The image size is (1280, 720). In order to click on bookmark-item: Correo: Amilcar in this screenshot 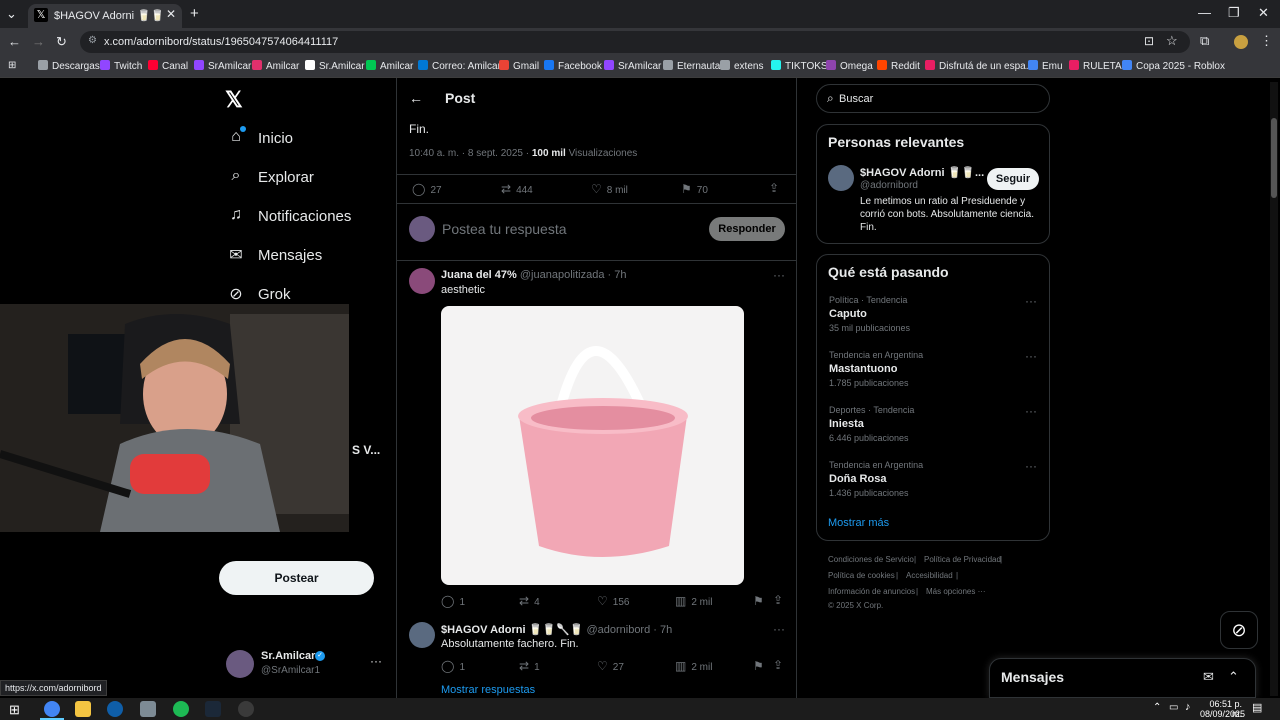, I will do `click(459, 66)`.